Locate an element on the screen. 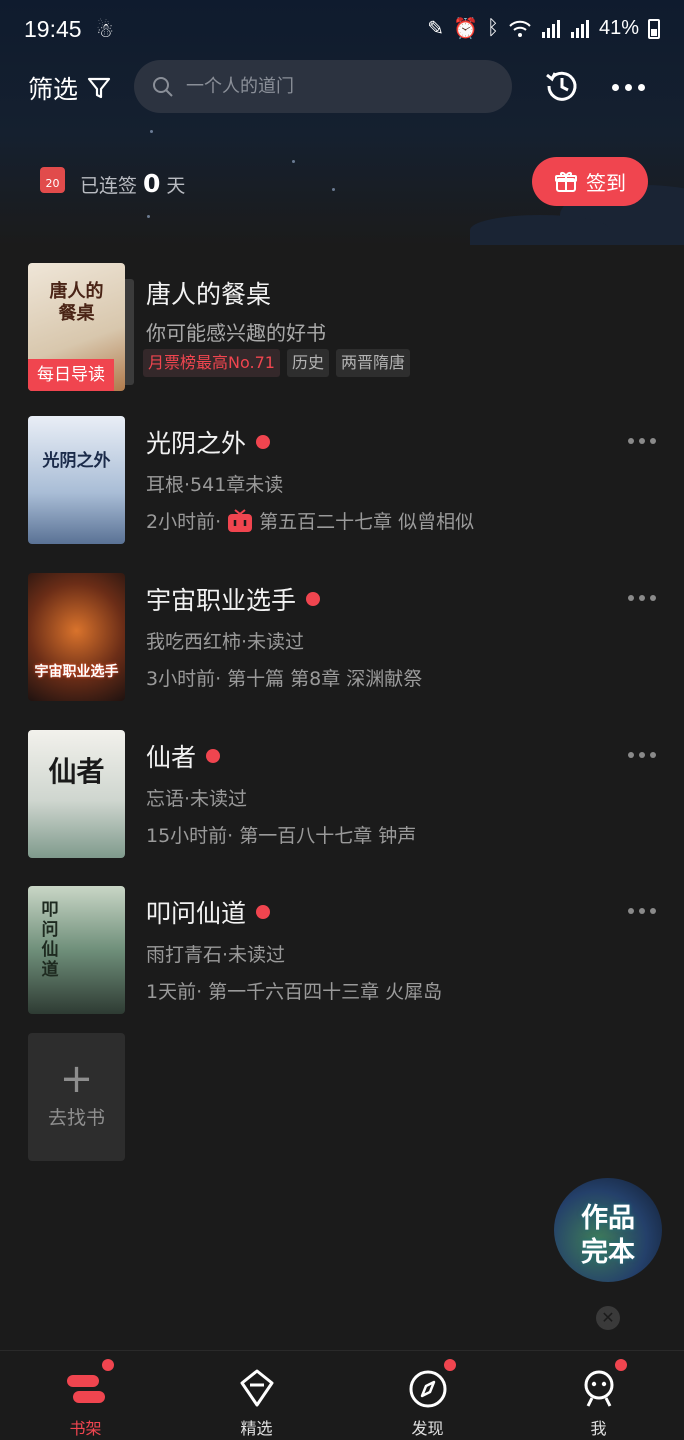  book-title: 叩问仙道 is located at coordinates (208, 912).